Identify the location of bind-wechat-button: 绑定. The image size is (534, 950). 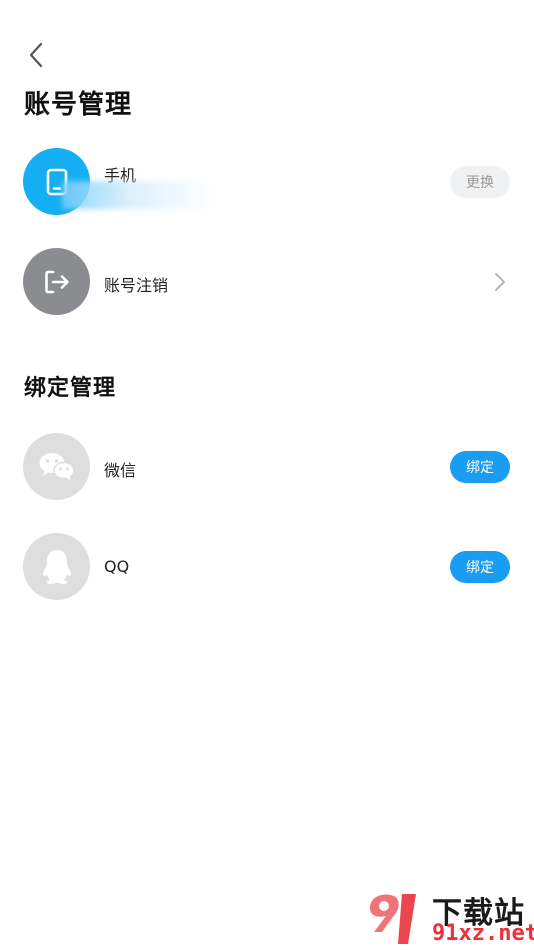
(480, 467).